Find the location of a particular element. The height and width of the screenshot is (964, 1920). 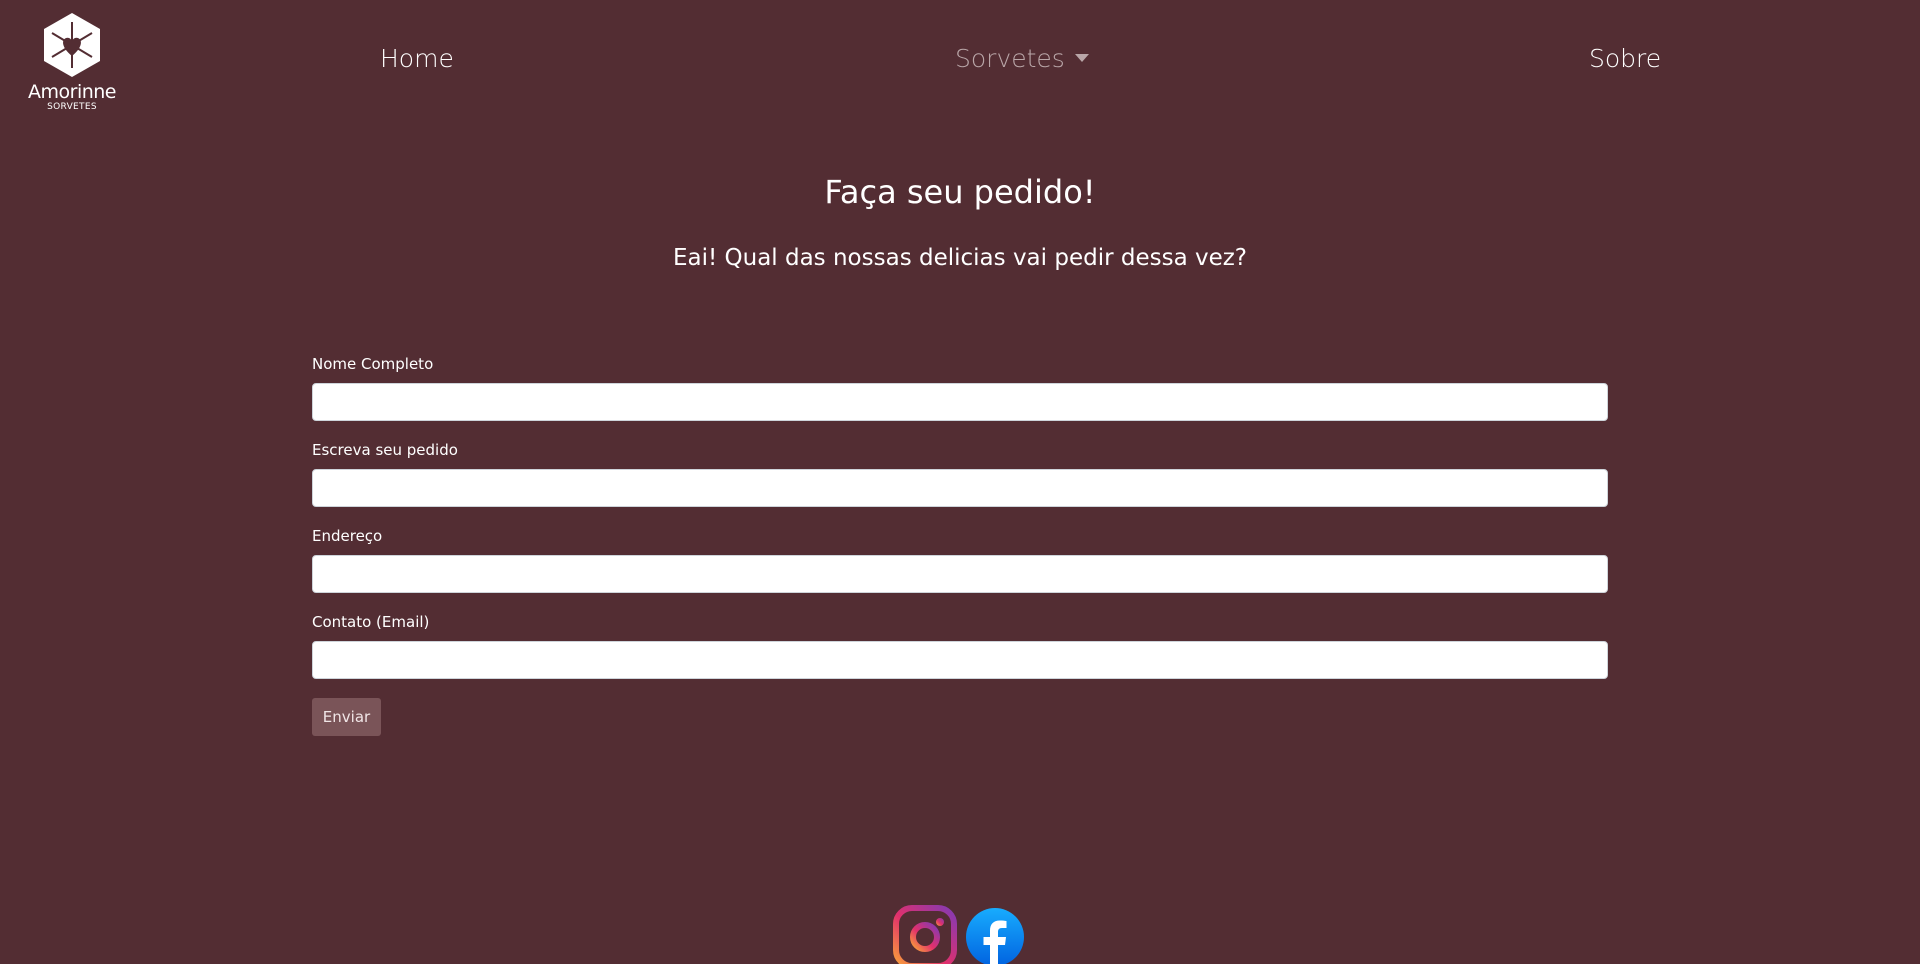

brand-name: Amorinne is located at coordinates (72, 92).